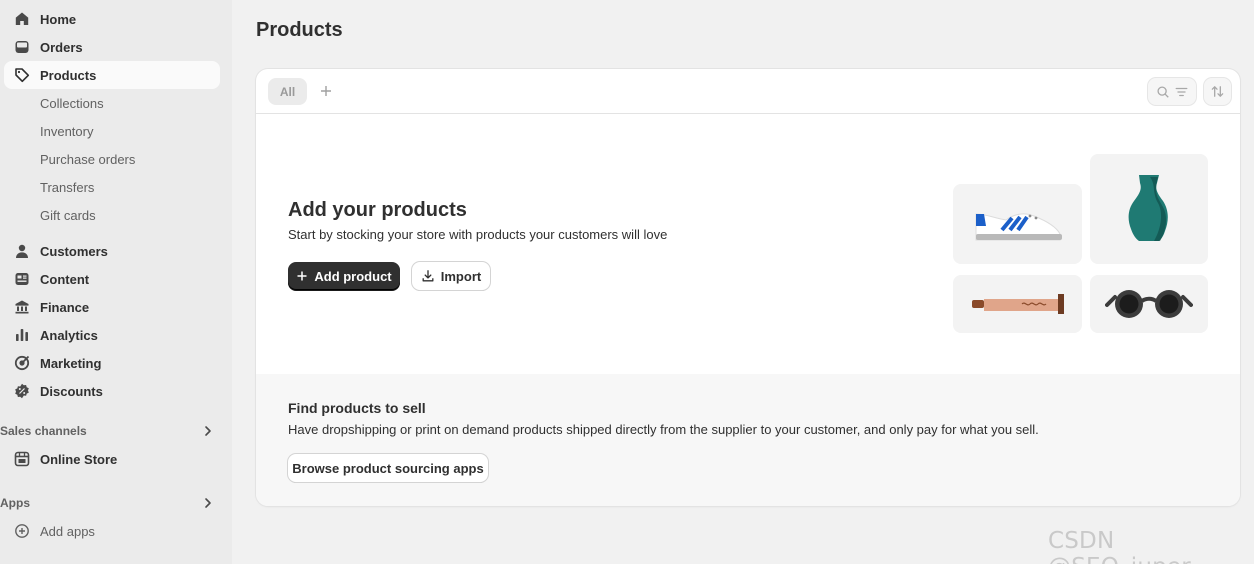  I want to click on sidebar-item-customers: Customers, so click(112, 251).